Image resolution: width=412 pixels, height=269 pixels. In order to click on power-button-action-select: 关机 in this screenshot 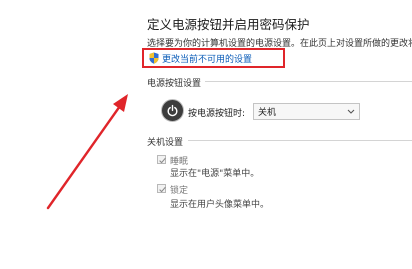, I will do `click(306, 111)`.